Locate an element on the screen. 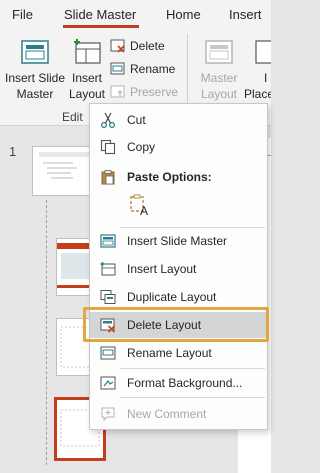 The height and width of the screenshot is (473, 320). paste-icon is located at coordinates (108, 177).